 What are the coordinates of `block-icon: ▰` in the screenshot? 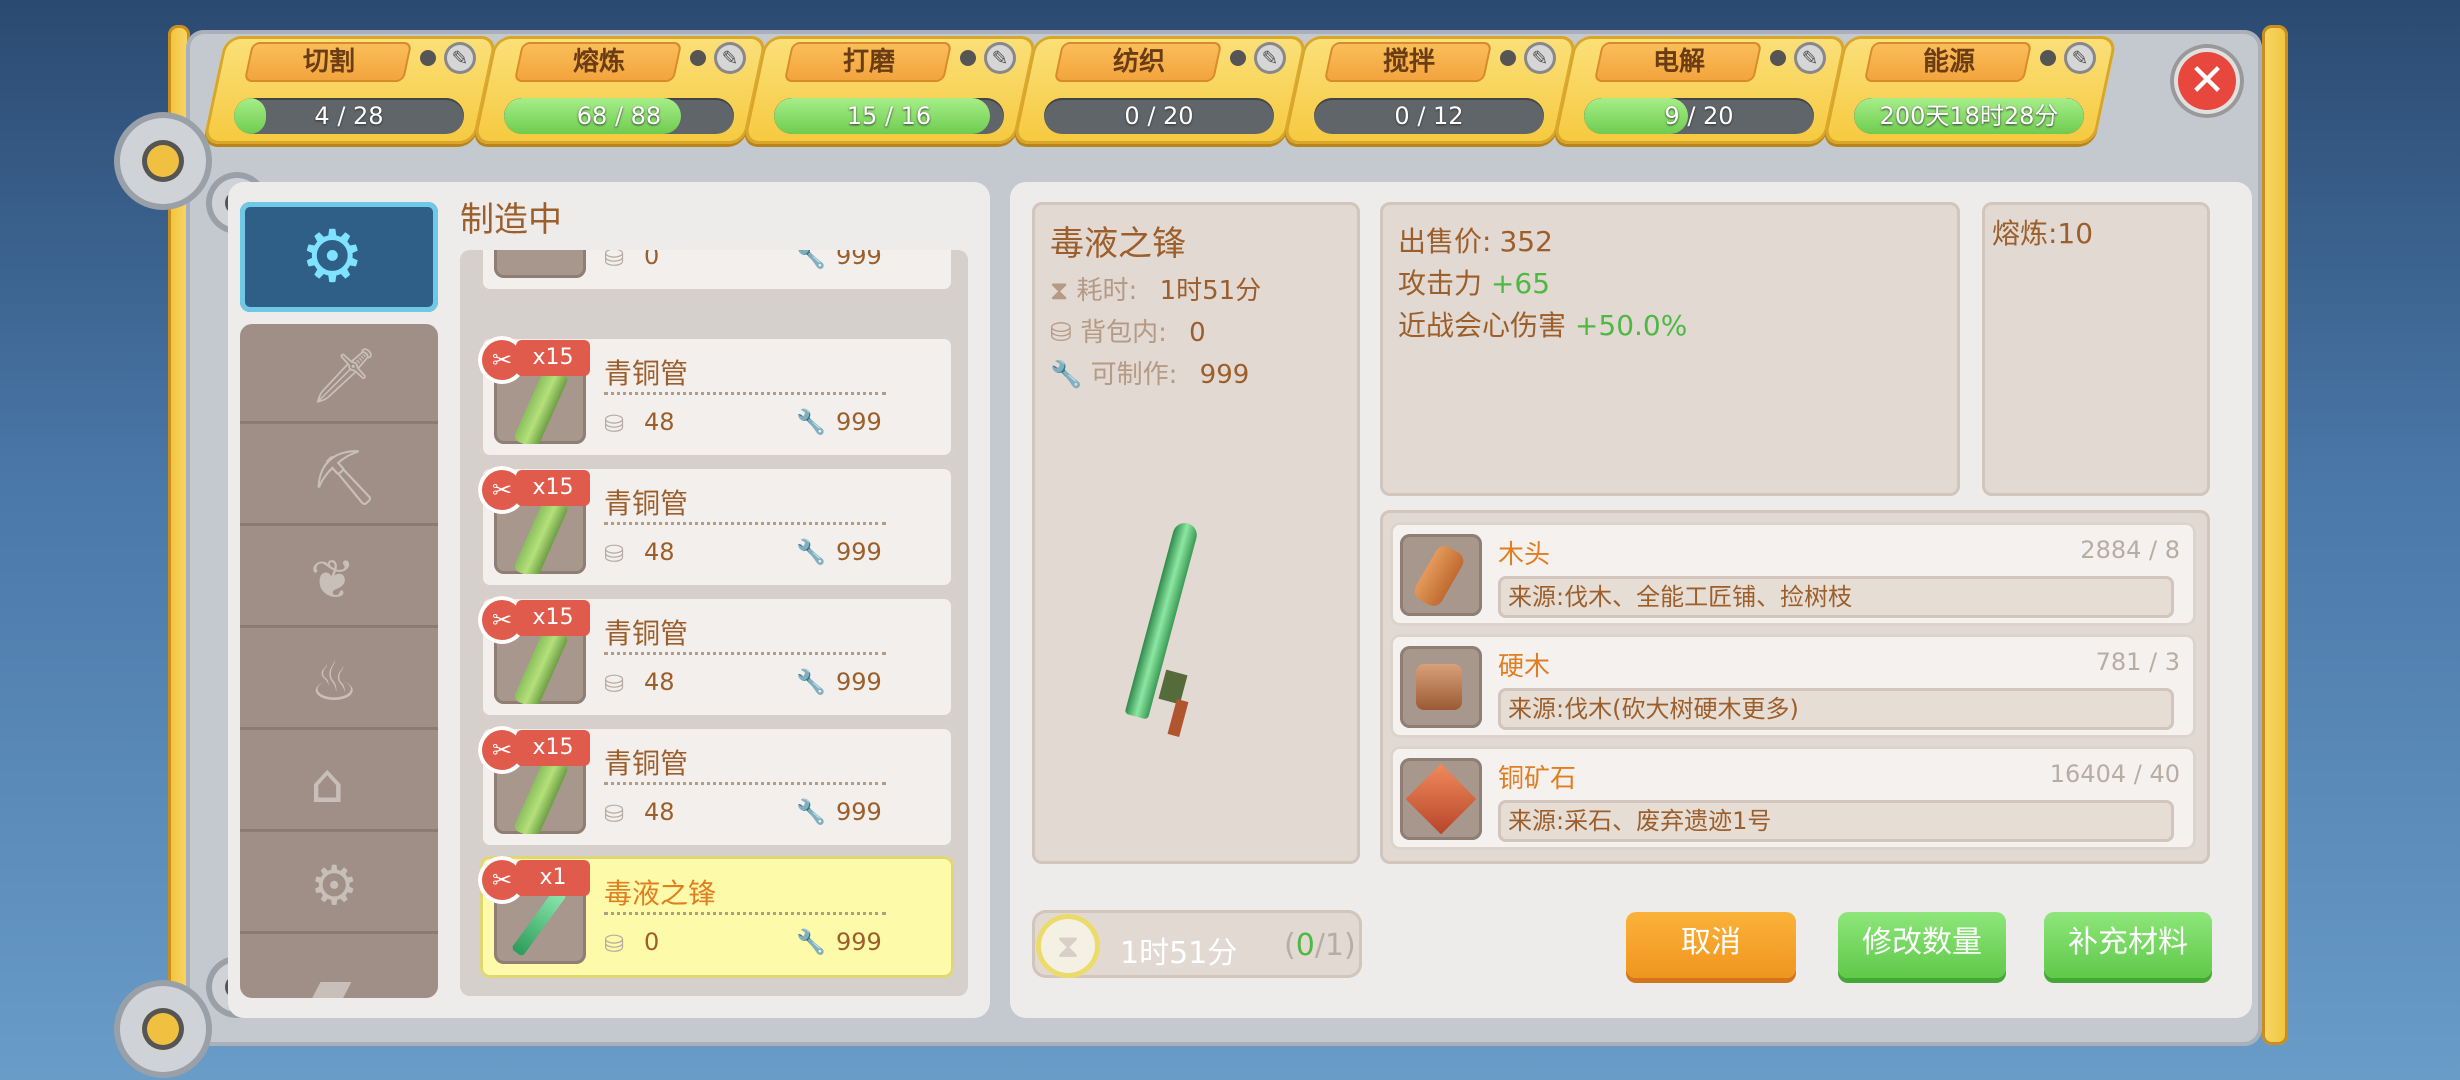 It's located at (331, 977).